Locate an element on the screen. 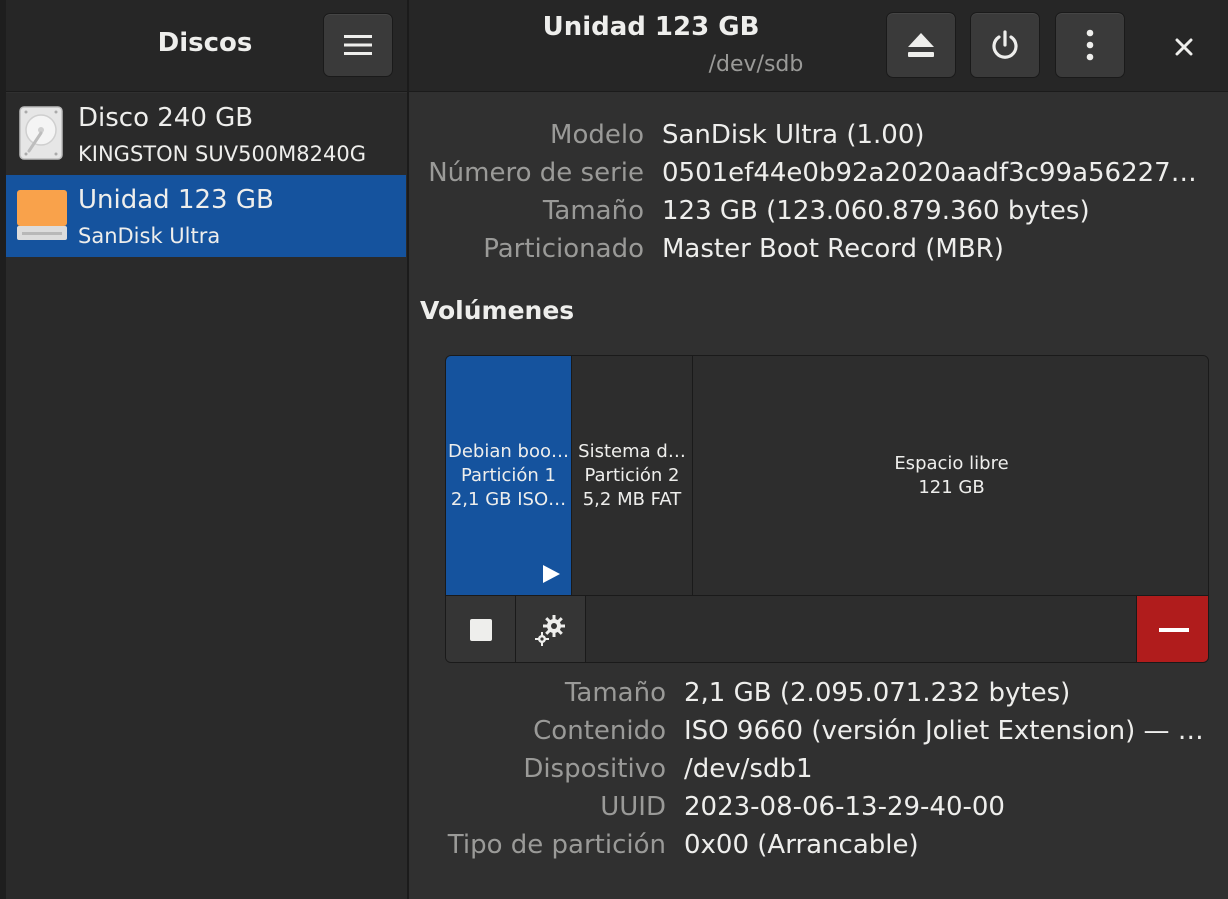 Image resolution: width=1228 pixels, height=899 pixels. gears-icon is located at coordinates (549, 630).